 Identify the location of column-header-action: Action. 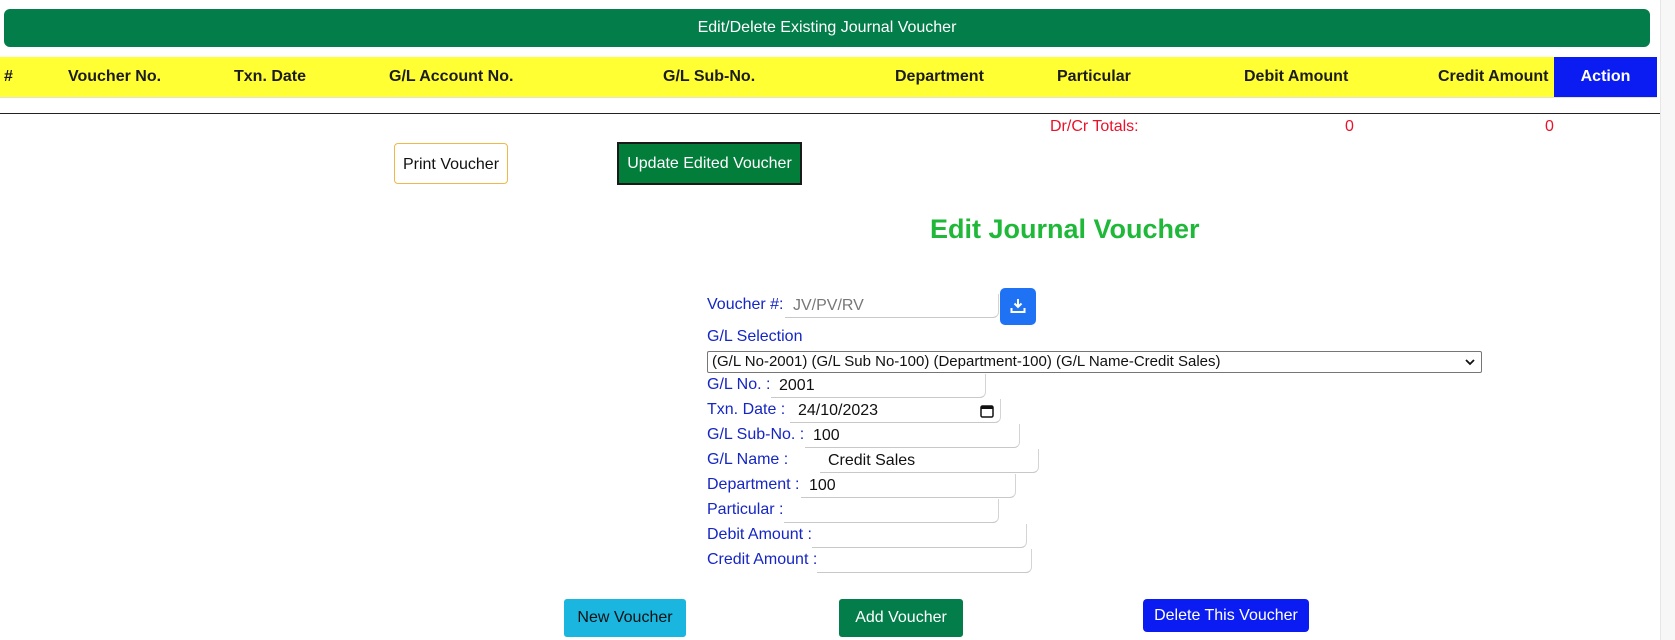
(1605, 77).